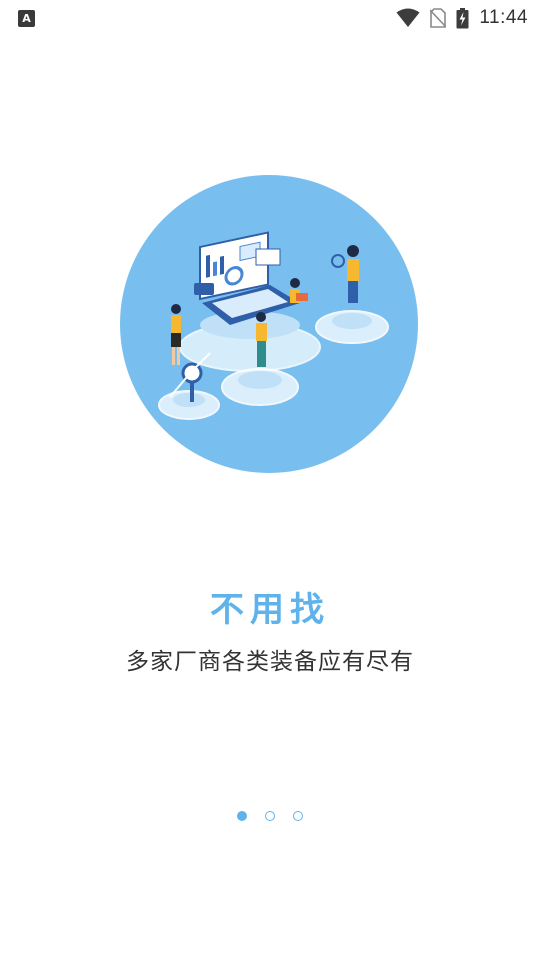 This screenshot has width=540, height=960. I want to click on page-indicator, so click(270, 816).